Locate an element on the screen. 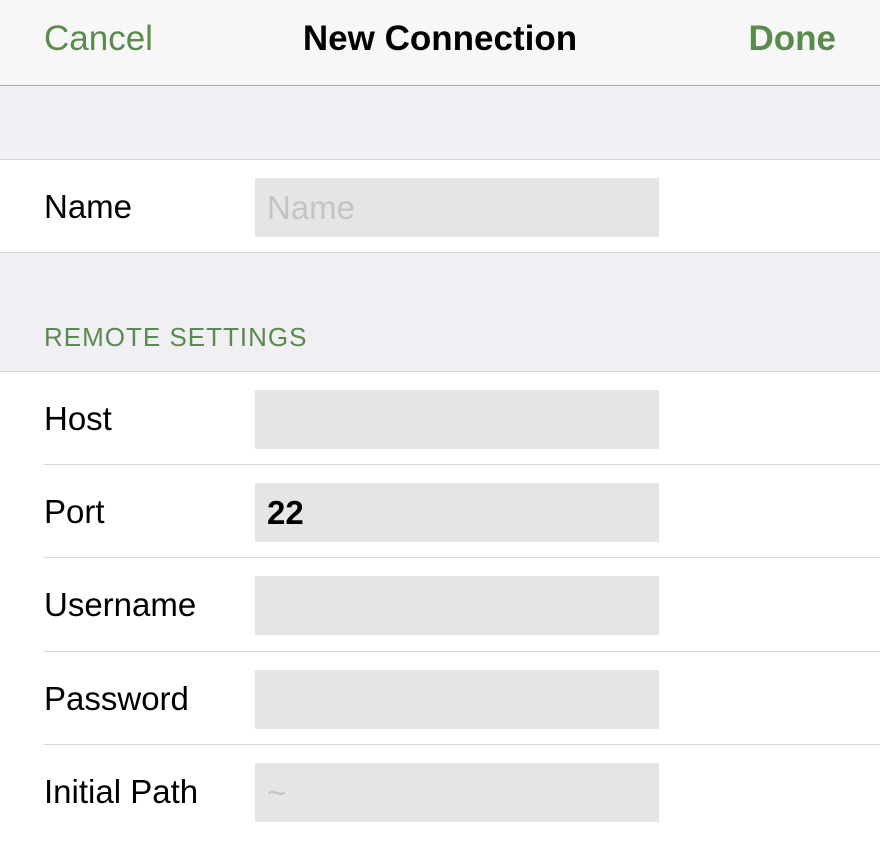 The height and width of the screenshot is (841, 880). username-input is located at coordinates (457, 605).